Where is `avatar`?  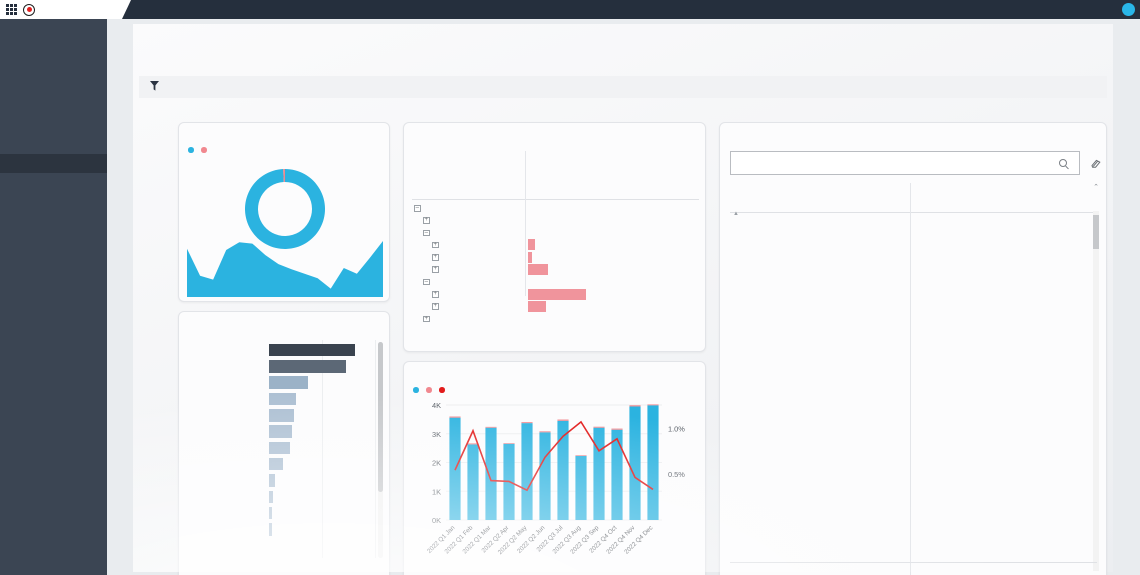 avatar is located at coordinates (1128, 9).